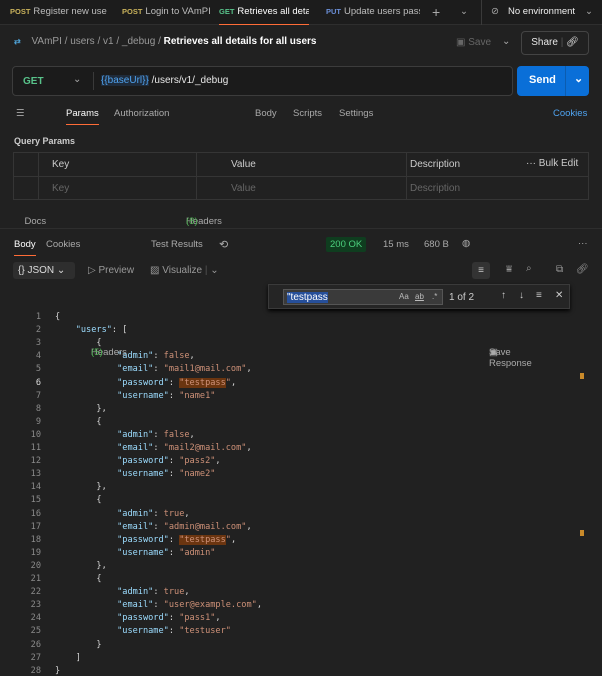 This screenshot has width=602, height=676. What do you see at coordinates (582, 376) in the screenshot?
I see `scroll-marker` at bounding box center [582, 376].